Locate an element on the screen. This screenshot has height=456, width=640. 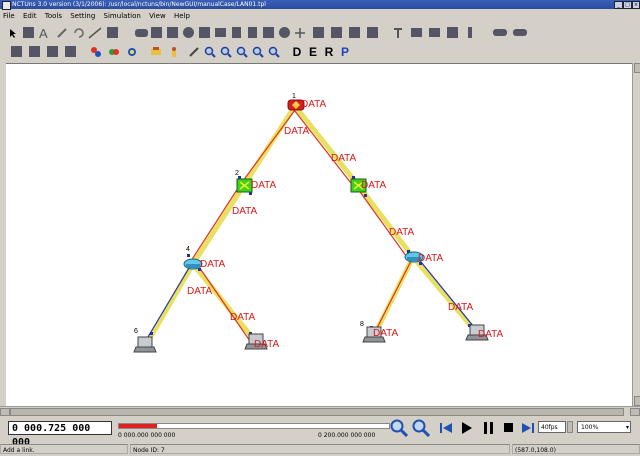
zoom-reset-icon is located at coordinates (258, 51).